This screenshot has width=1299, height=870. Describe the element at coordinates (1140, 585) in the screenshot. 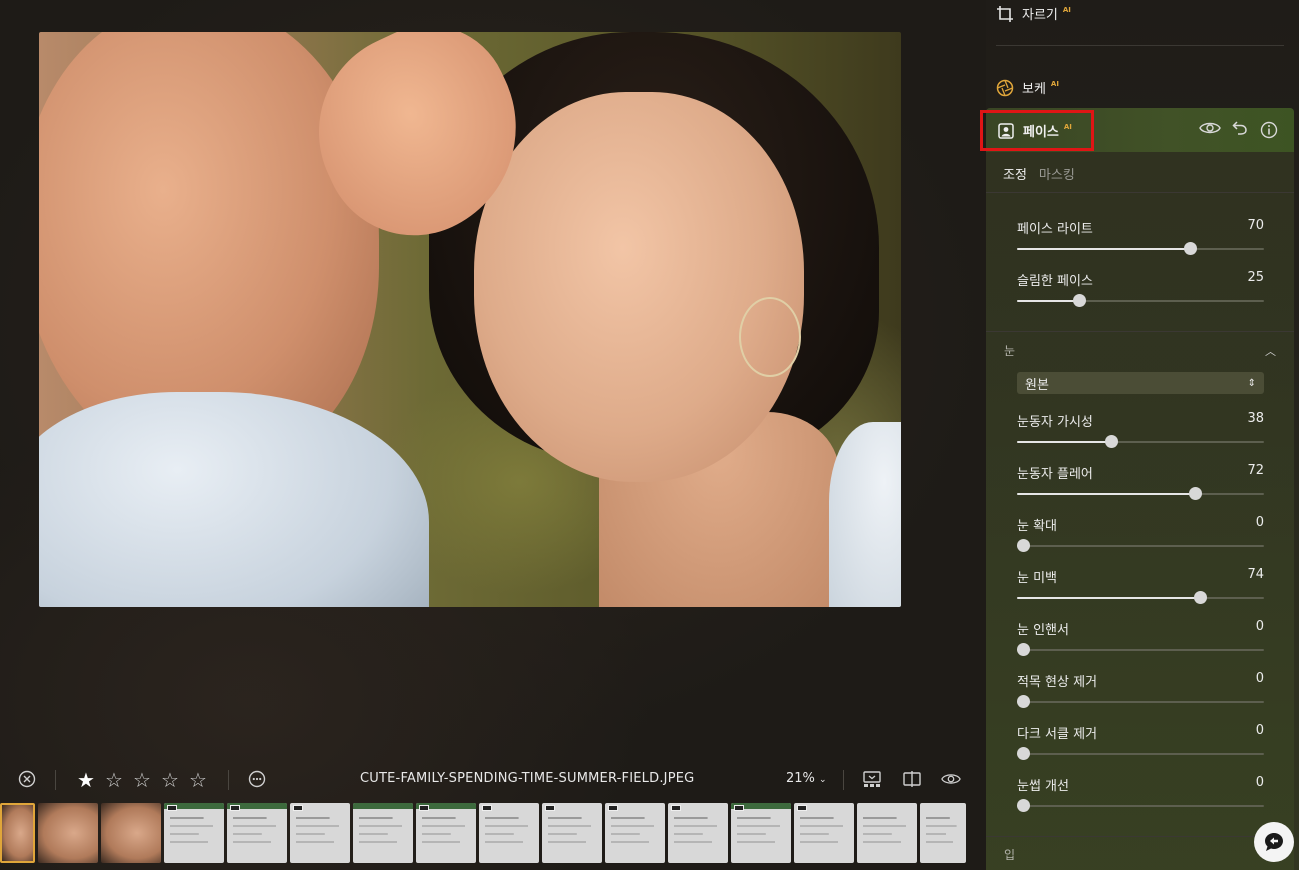

I see `slider-eye-whitening: 눈 미백 74` at that location.